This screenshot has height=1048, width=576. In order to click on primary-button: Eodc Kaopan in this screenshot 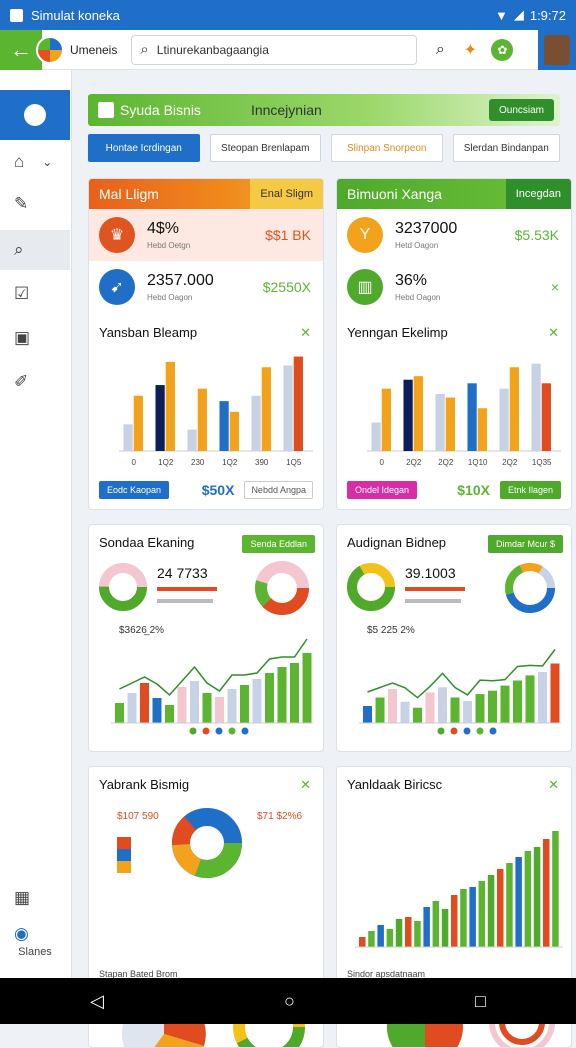, I will do `click(134, 490)`.